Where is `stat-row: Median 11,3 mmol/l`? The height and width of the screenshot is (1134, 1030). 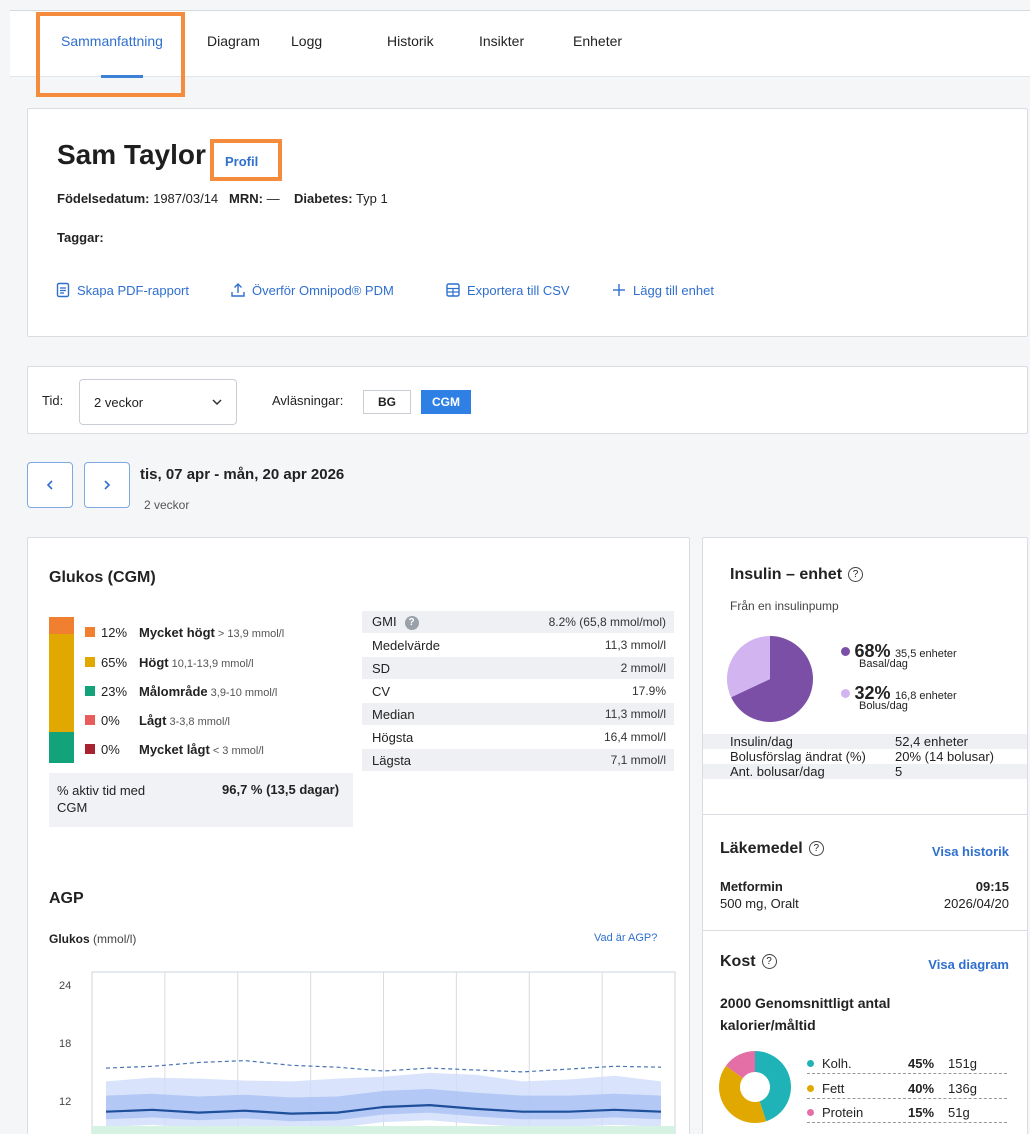 stat-row: Median 11,3 mmol/l is located at coordinates (518, 714).